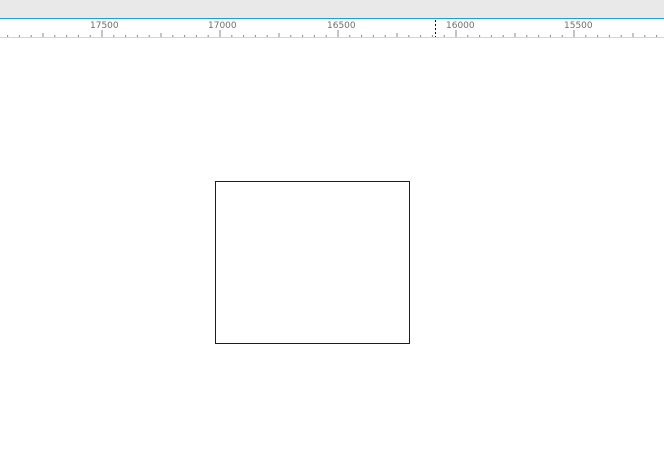  I want to click on rectangle-shape, so click(312, 262).